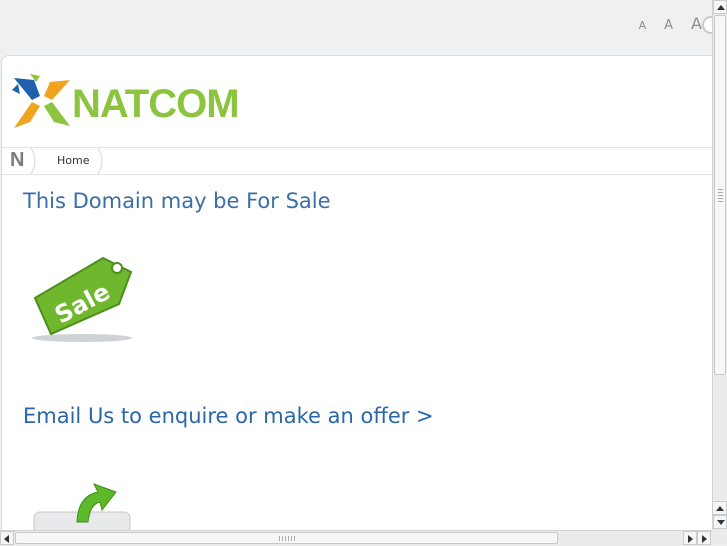  Describe the element at coordinates (719, 508) in the screenshot. I see `scroll-up-button-secondary` at that location.